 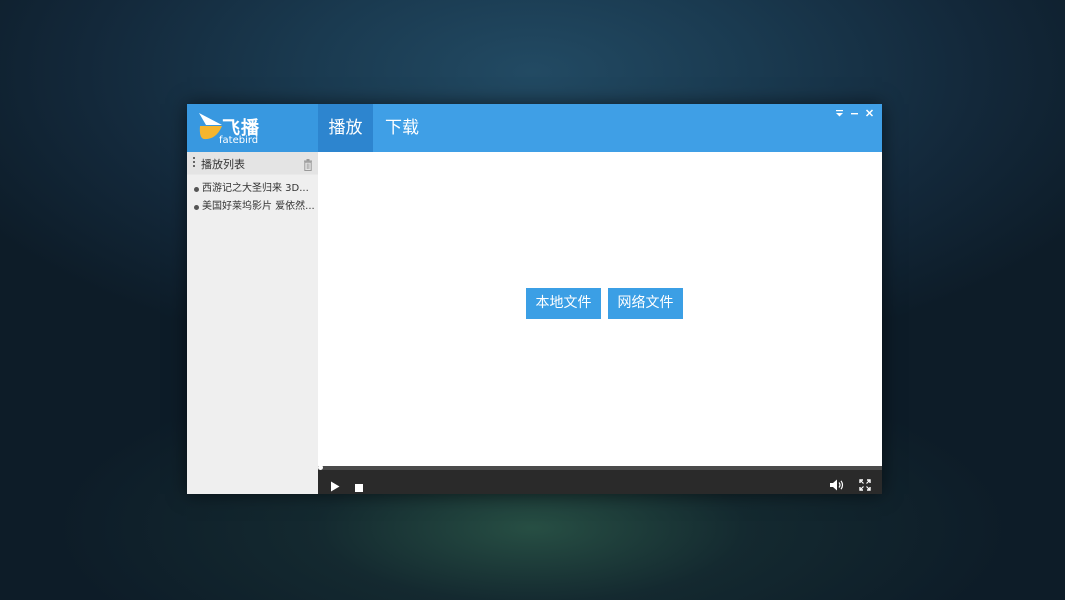 I want to click on trash-icon, so click(x=308, y=165).